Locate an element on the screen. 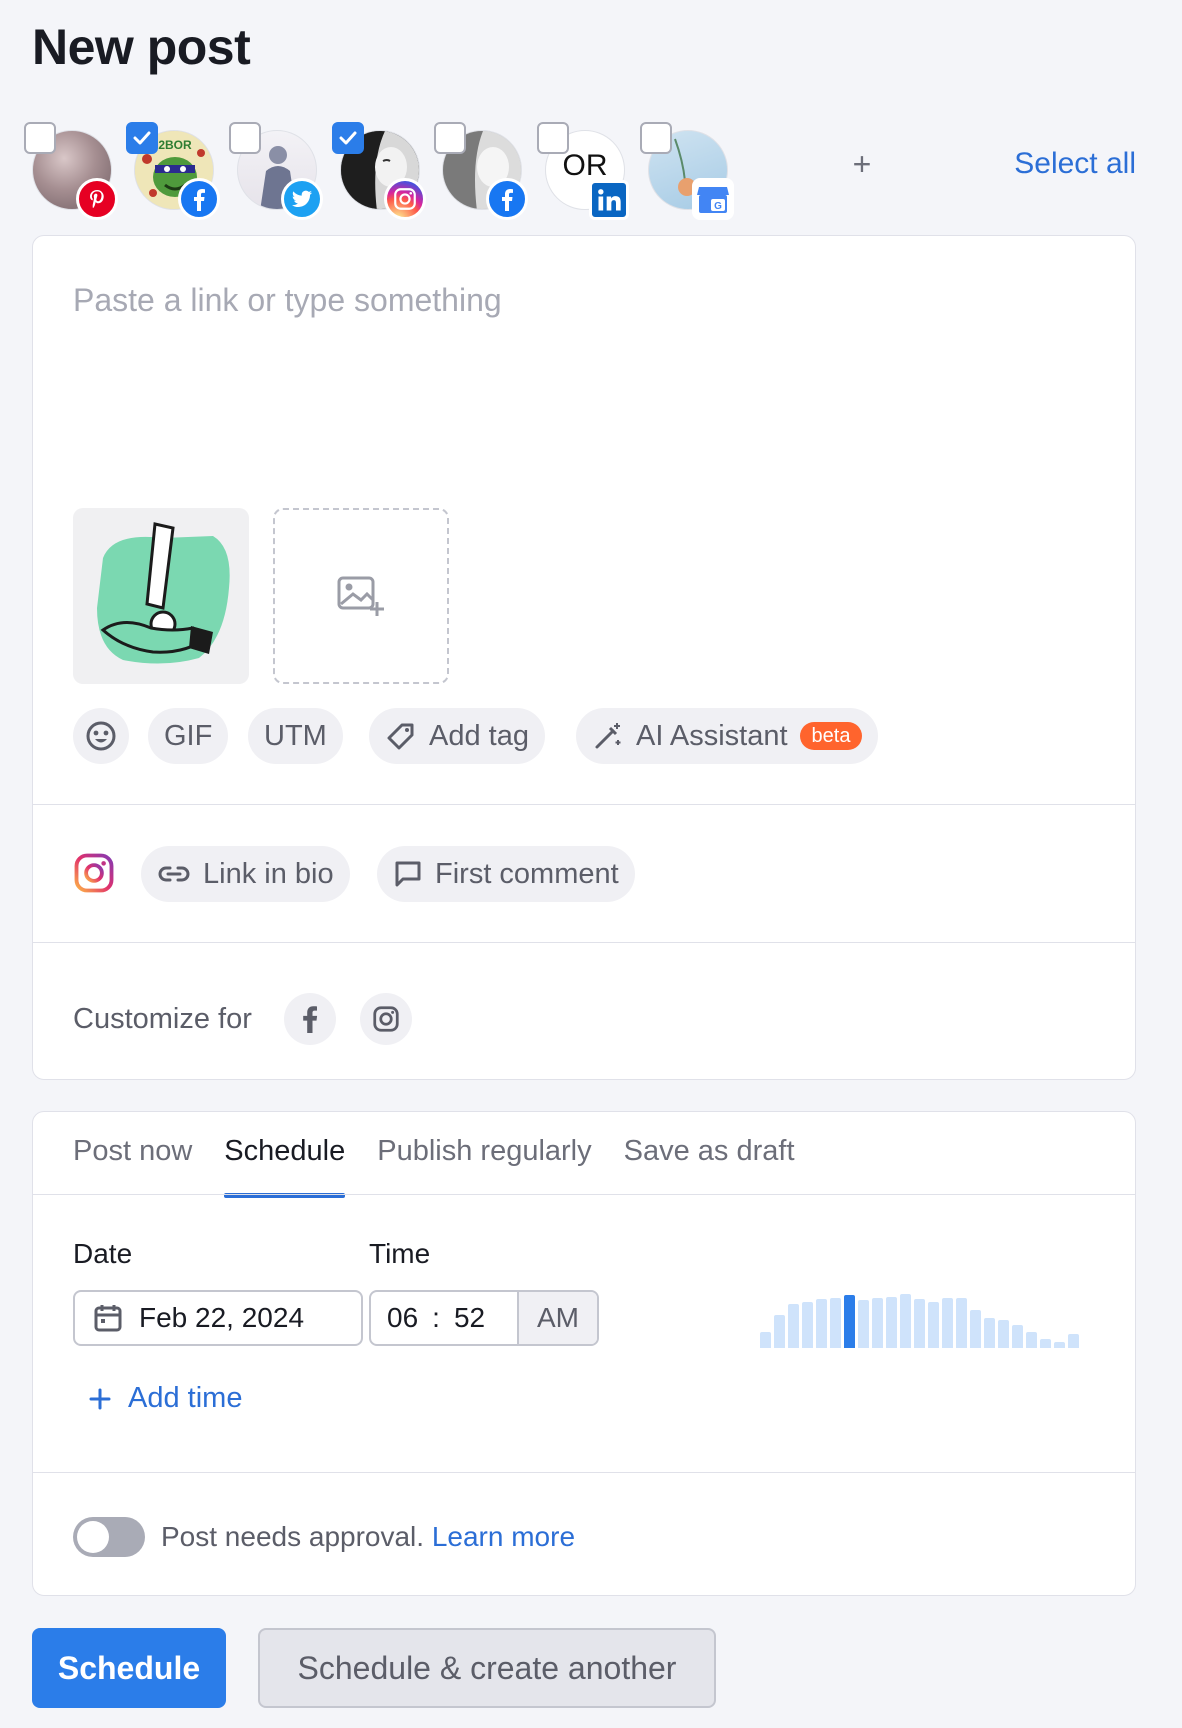 This screenshot has width=1182, height=1728. approval-label: Post needs approval. is located at coordinates (293, 1536).